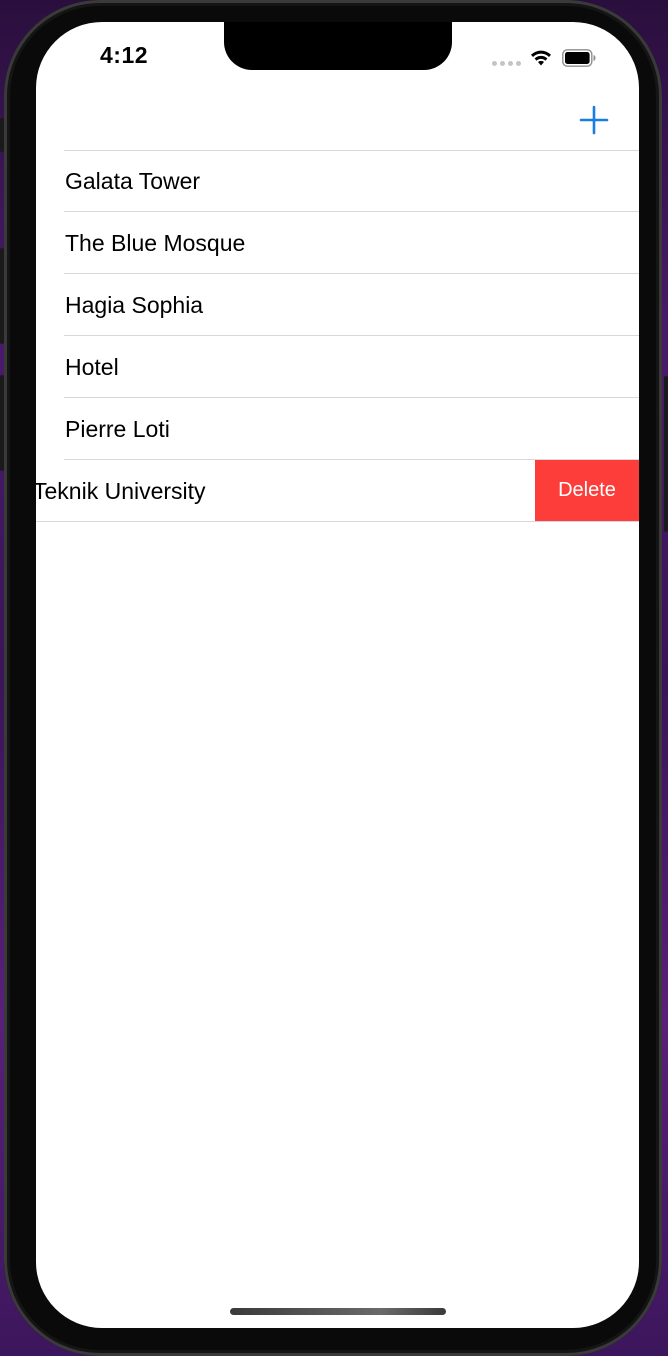 The height and width of the screenshot is (1356, 668). What do you see at coordinates (124, 55) in the screenshot?
I see `status-time: 4:12` at bounding box center [124, 55].